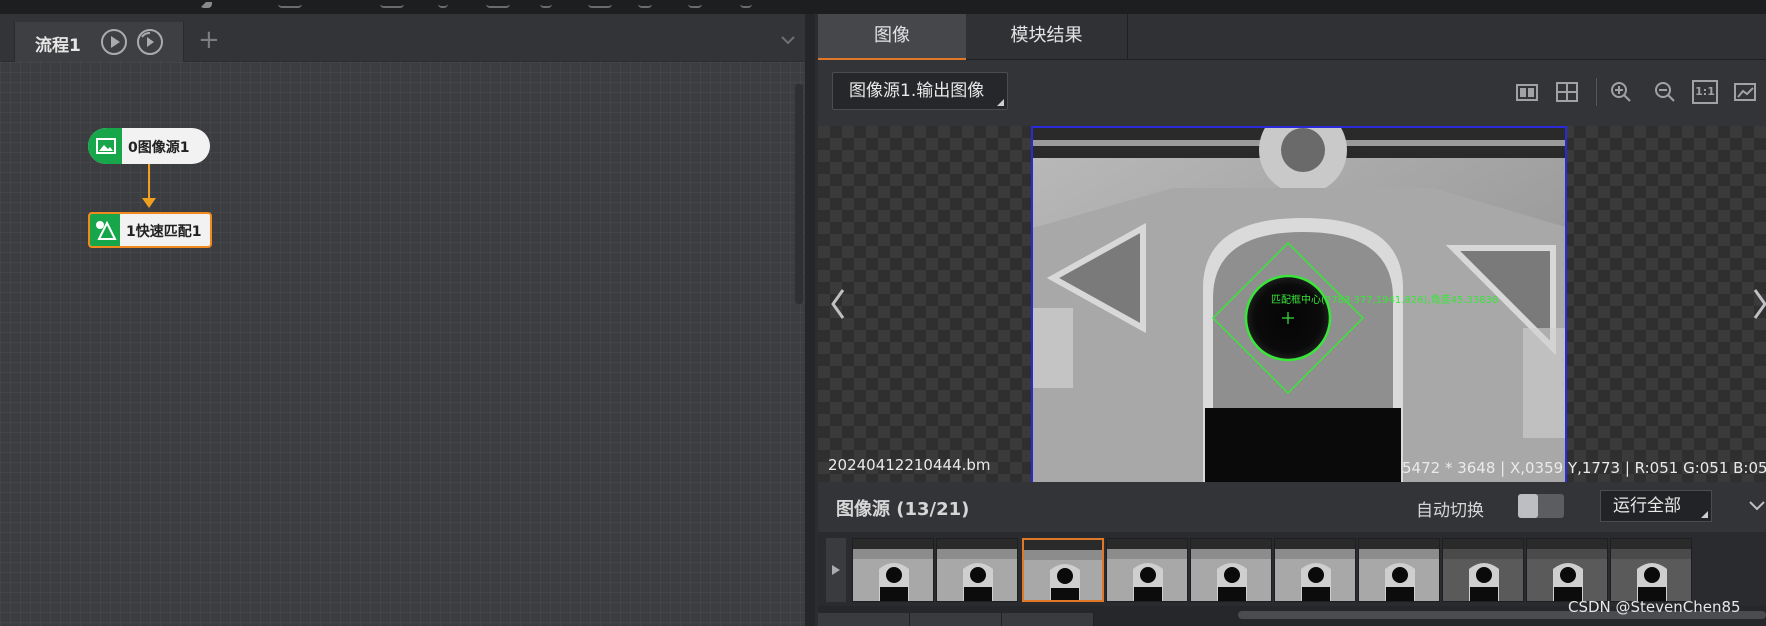 This screenshot has width=1766, height=626. Describe the element at coordinates (1621, 92) in the screenshot. I see `zoom-in-icon` at that location.